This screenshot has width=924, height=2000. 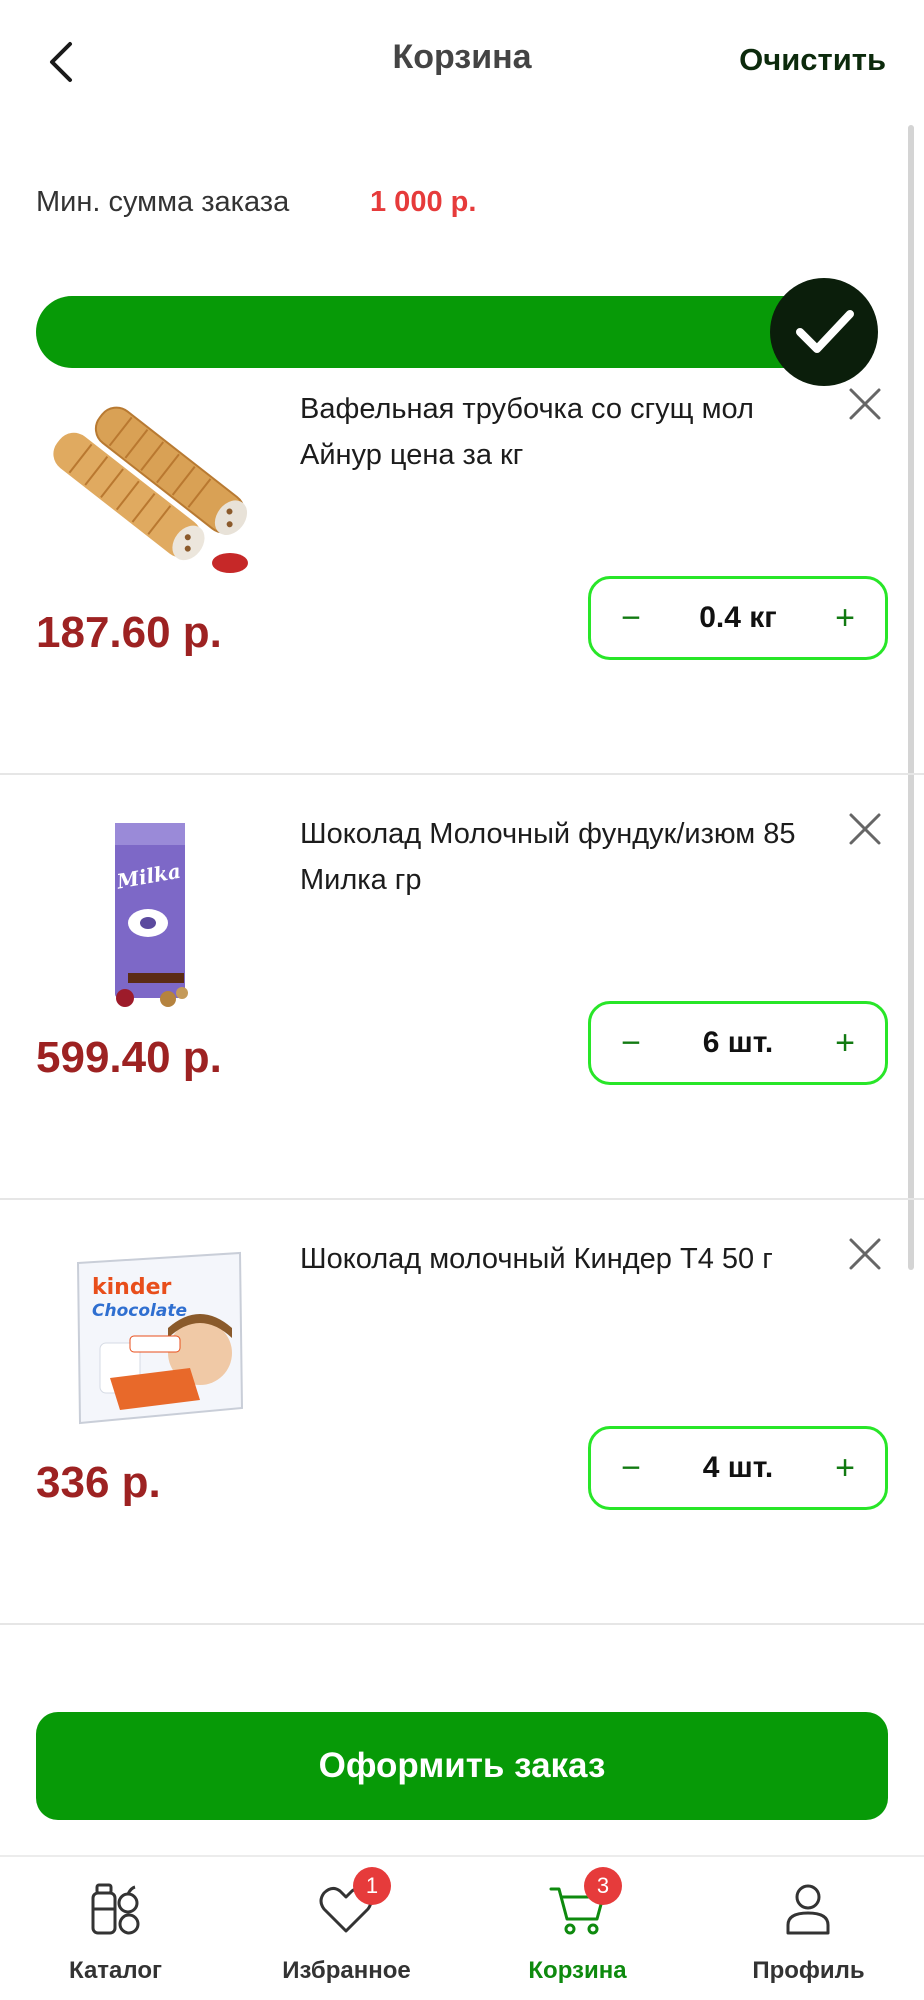 I want to click on cart-item-price: 187.60 р., so click(x=129, y=632).